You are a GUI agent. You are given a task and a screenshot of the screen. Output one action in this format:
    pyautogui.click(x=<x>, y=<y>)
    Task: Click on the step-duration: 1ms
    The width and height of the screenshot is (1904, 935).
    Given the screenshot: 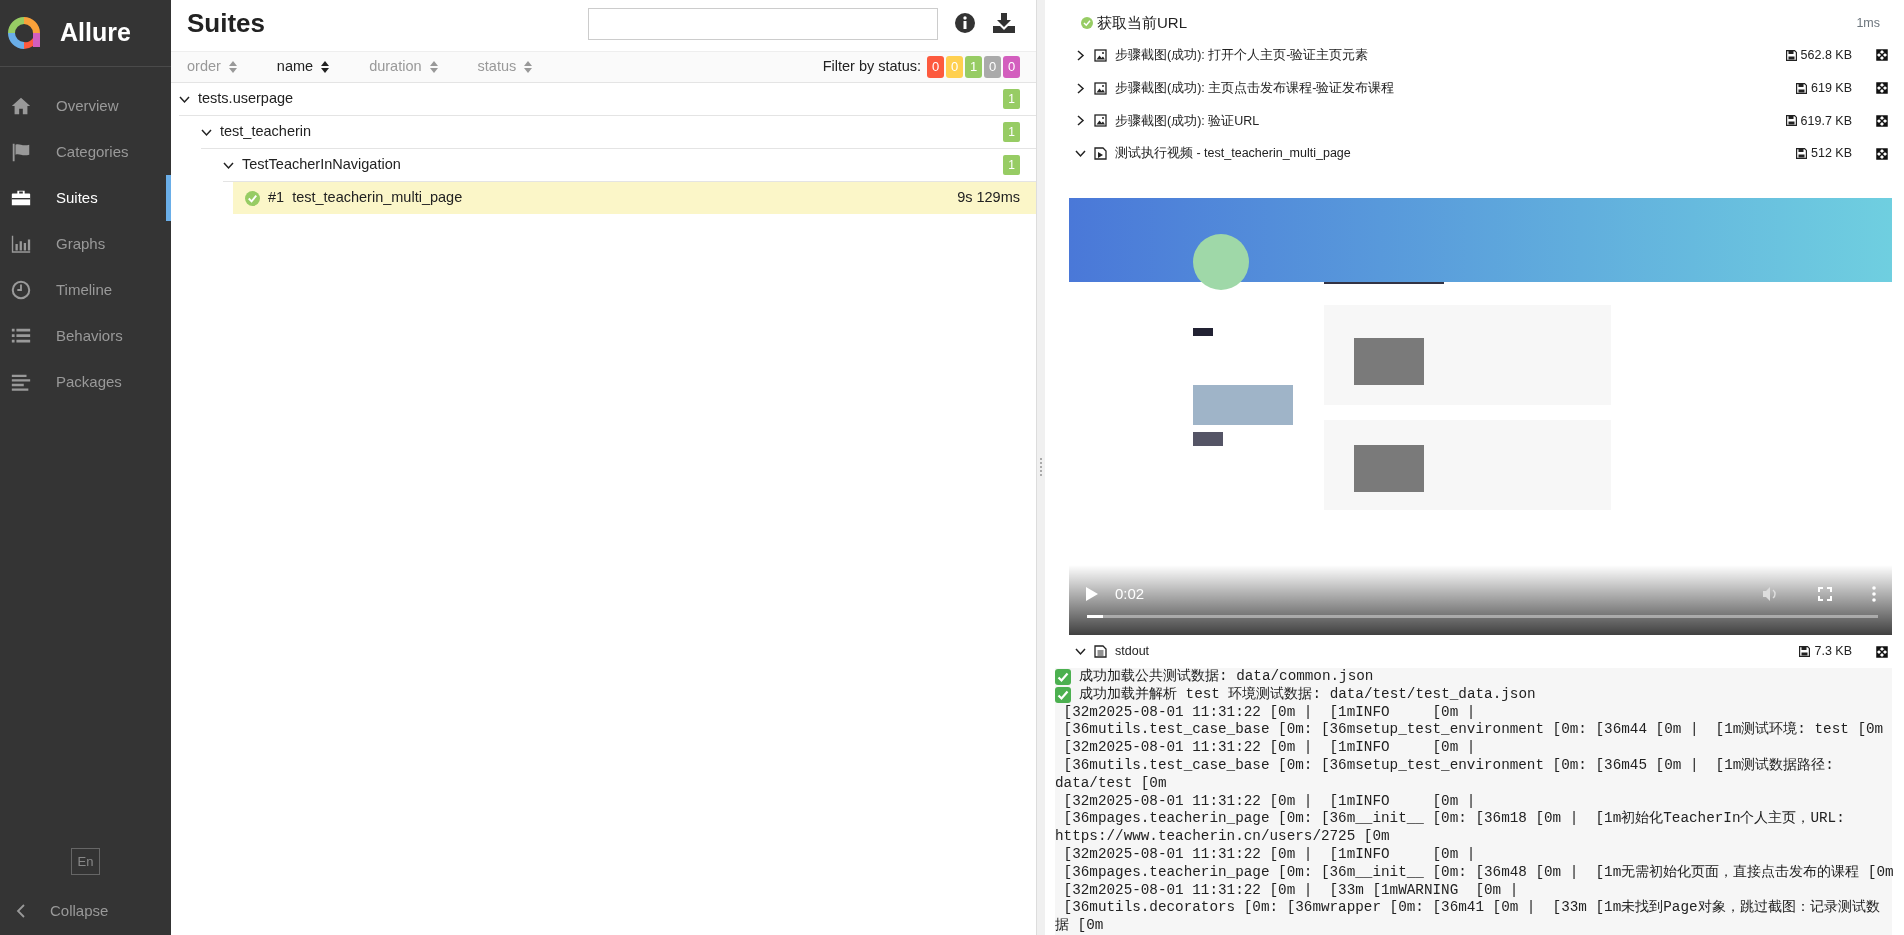 What is the action you would take?
    pyautogui.click(x=1868, y=24)
    